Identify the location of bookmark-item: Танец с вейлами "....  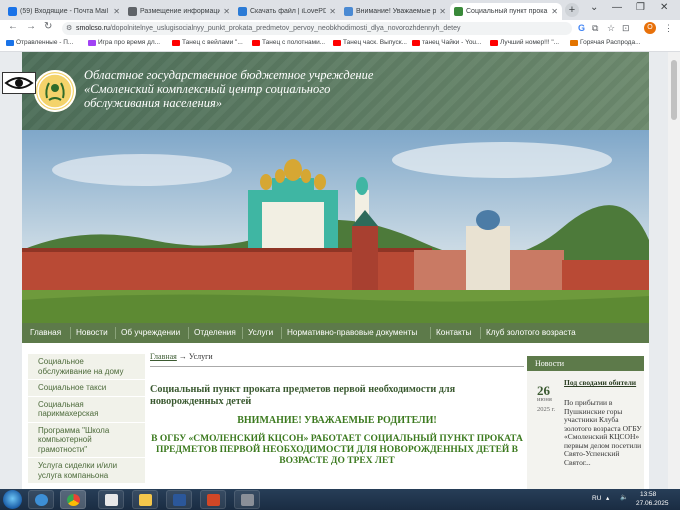
(207, 42).